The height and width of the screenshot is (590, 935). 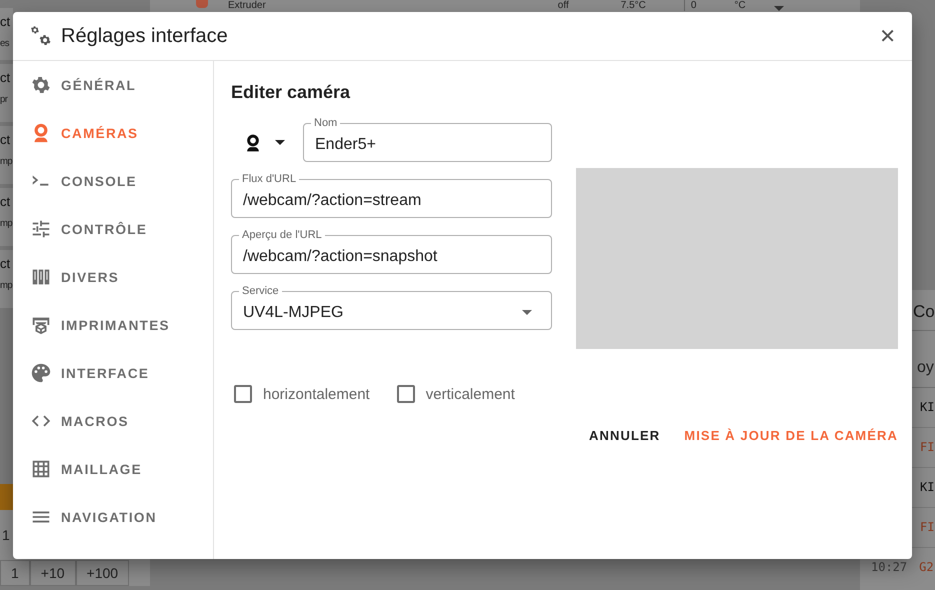 I want to click on nav-label: MACROS, so click(x=95, y=421).